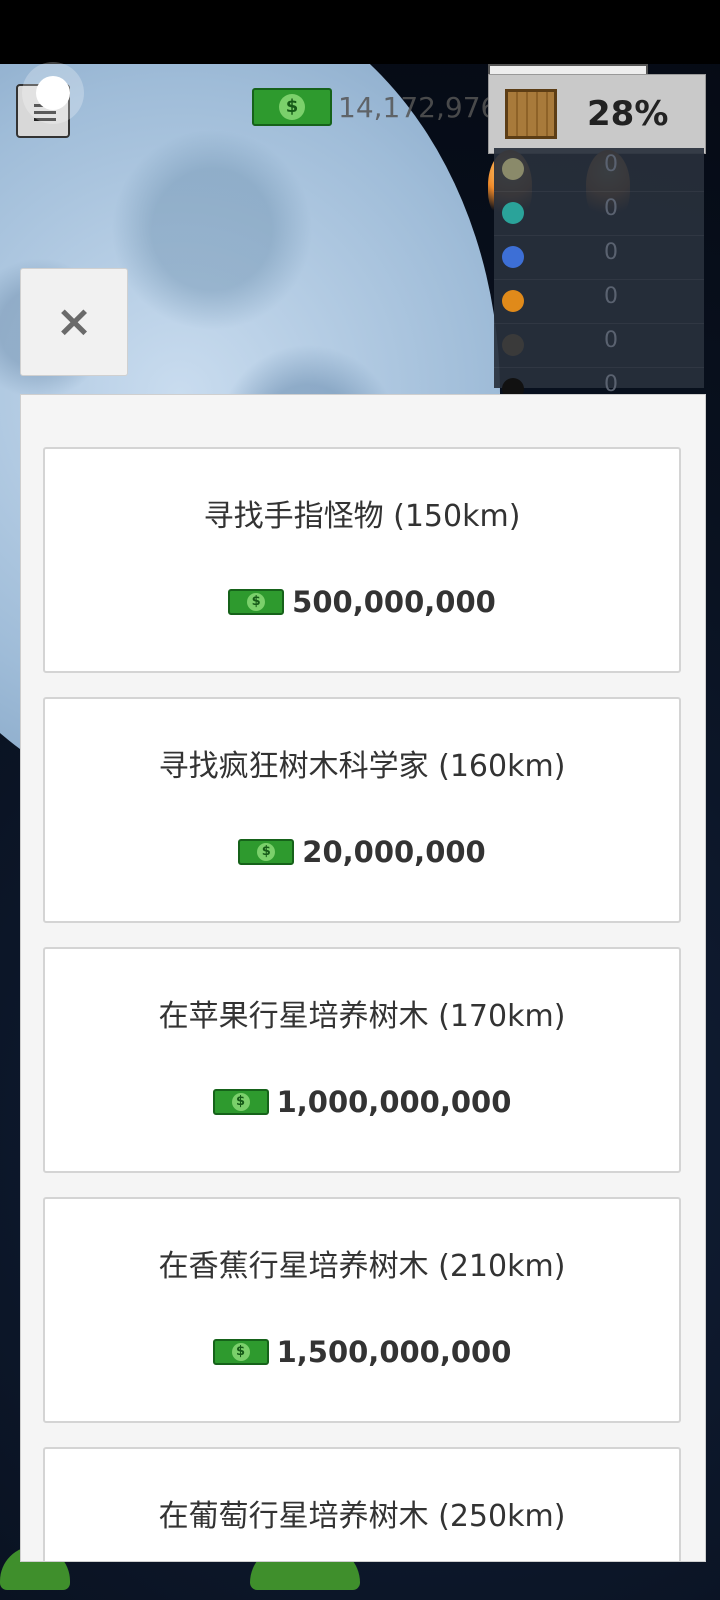 Image resolution: width=720 pixels, height=1600 pixels. I want to click on fruit-inventory: 0 0 0 0 0 0, so click(599, 280).